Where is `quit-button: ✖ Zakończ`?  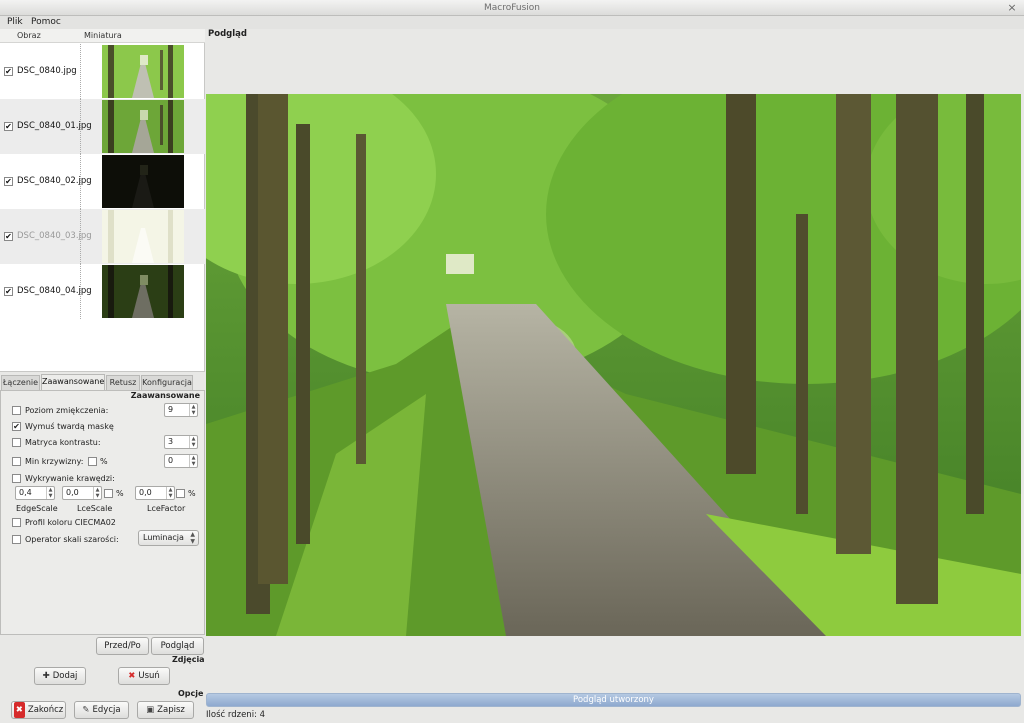 quit-button: ✖ Zakończ is located at coordinates (38, 710).